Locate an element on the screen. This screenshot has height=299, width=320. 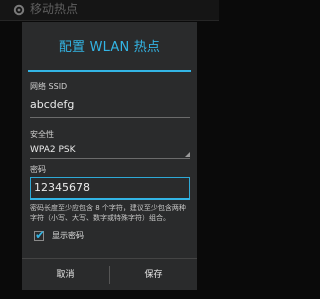
action-bar-title: 移动热点 is located at coordinates (54, 9).